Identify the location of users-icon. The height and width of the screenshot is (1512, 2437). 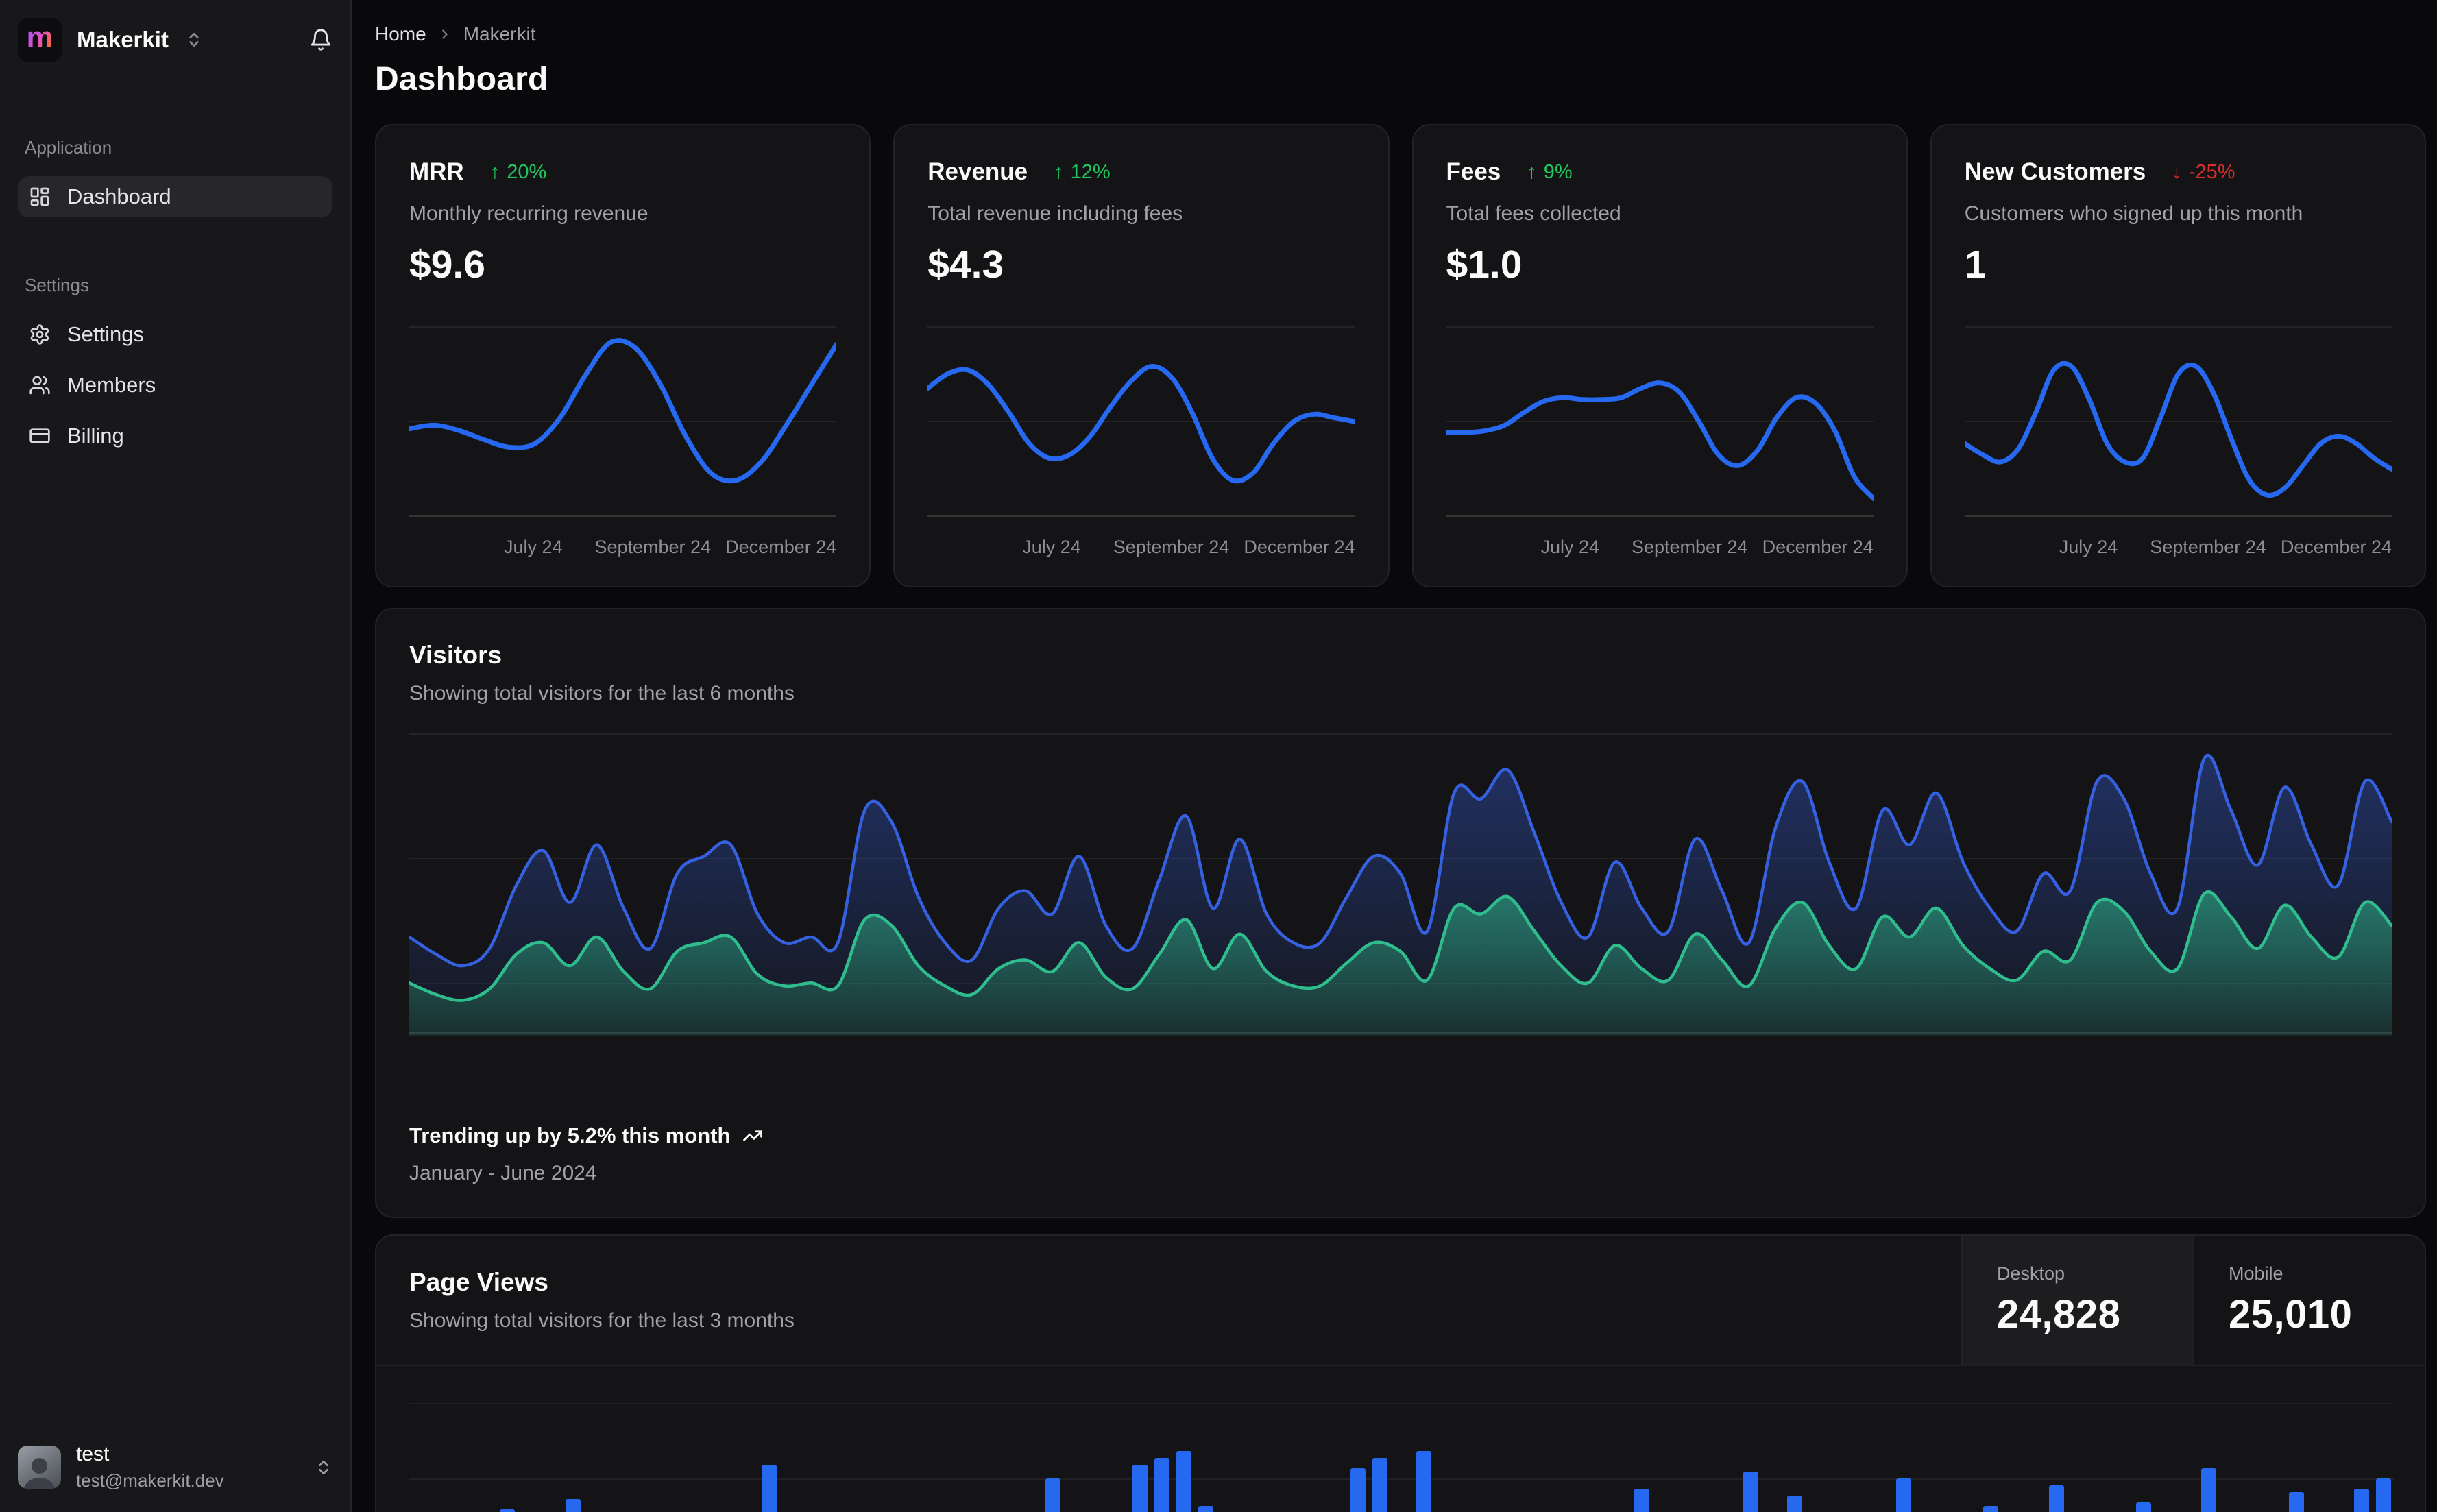
(40, 385).